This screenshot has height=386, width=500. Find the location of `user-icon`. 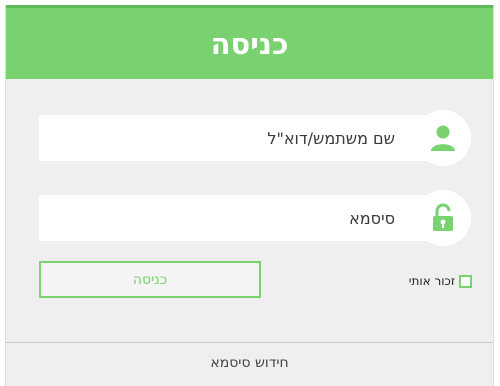

user-icon is located at coordinates (443, 138).